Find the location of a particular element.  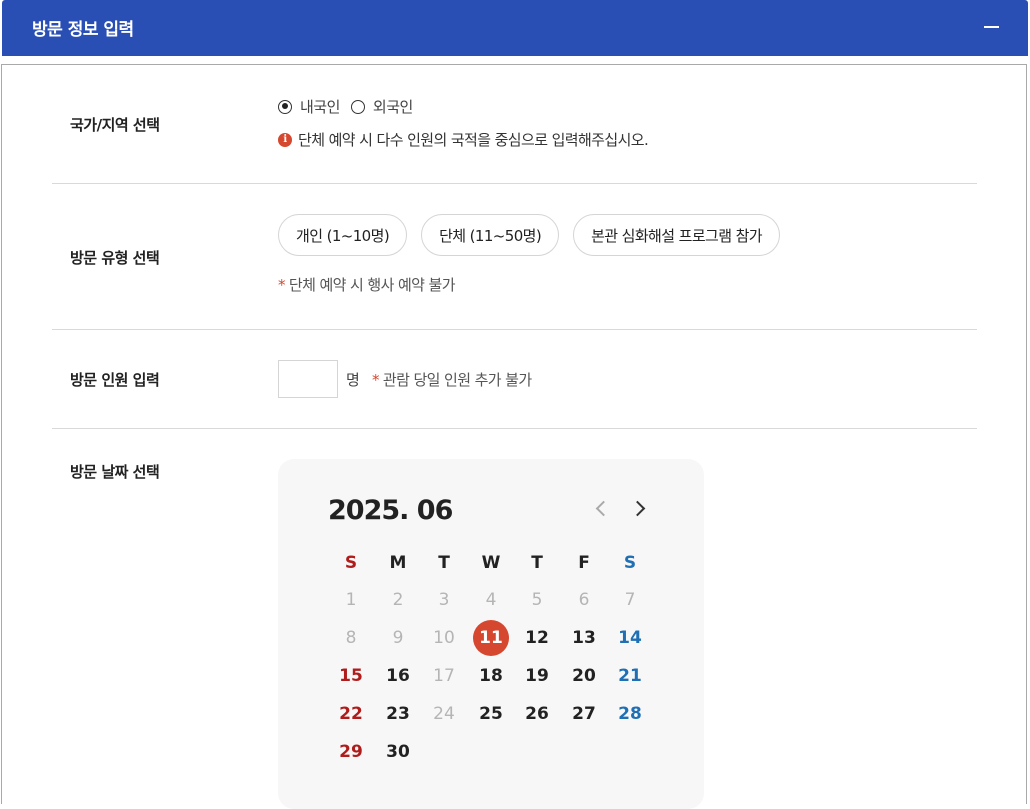

weekday-fri: F is located at coordinates (584, 563).